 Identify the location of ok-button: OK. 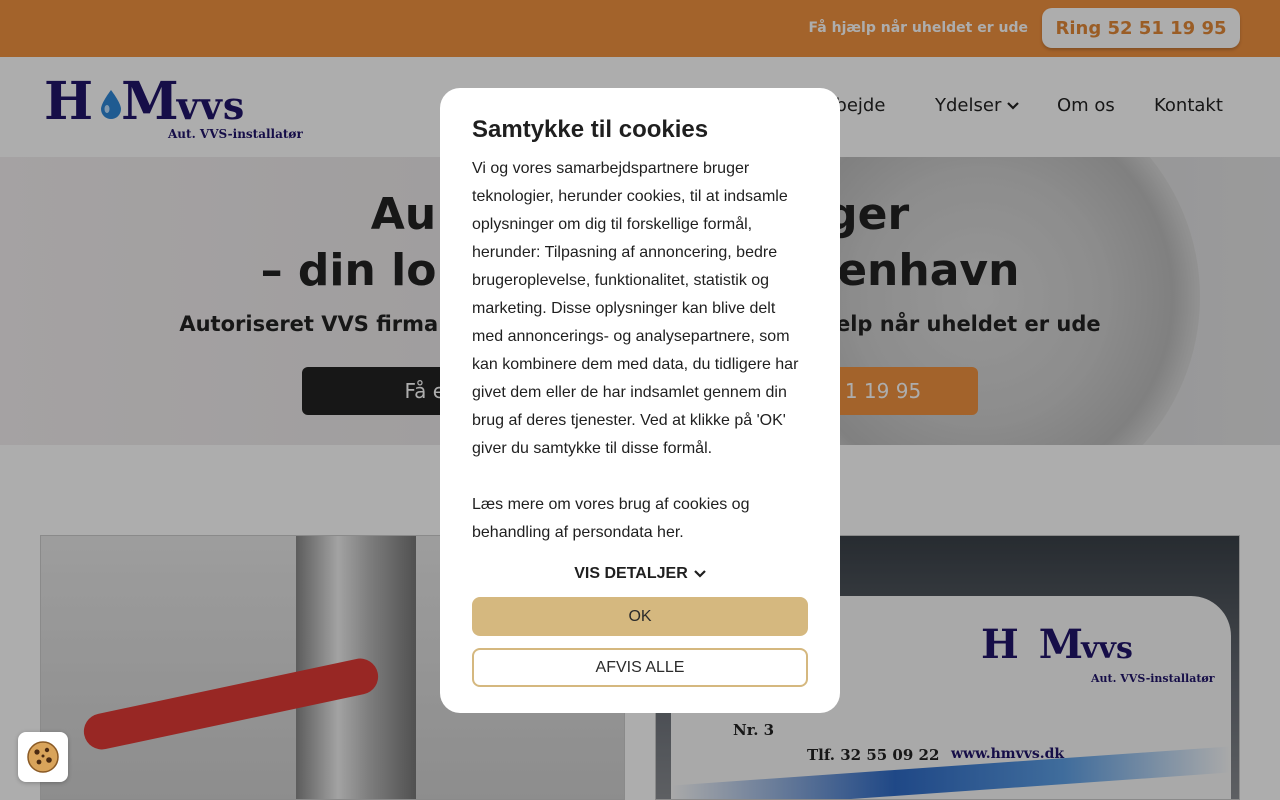
(640, 616).